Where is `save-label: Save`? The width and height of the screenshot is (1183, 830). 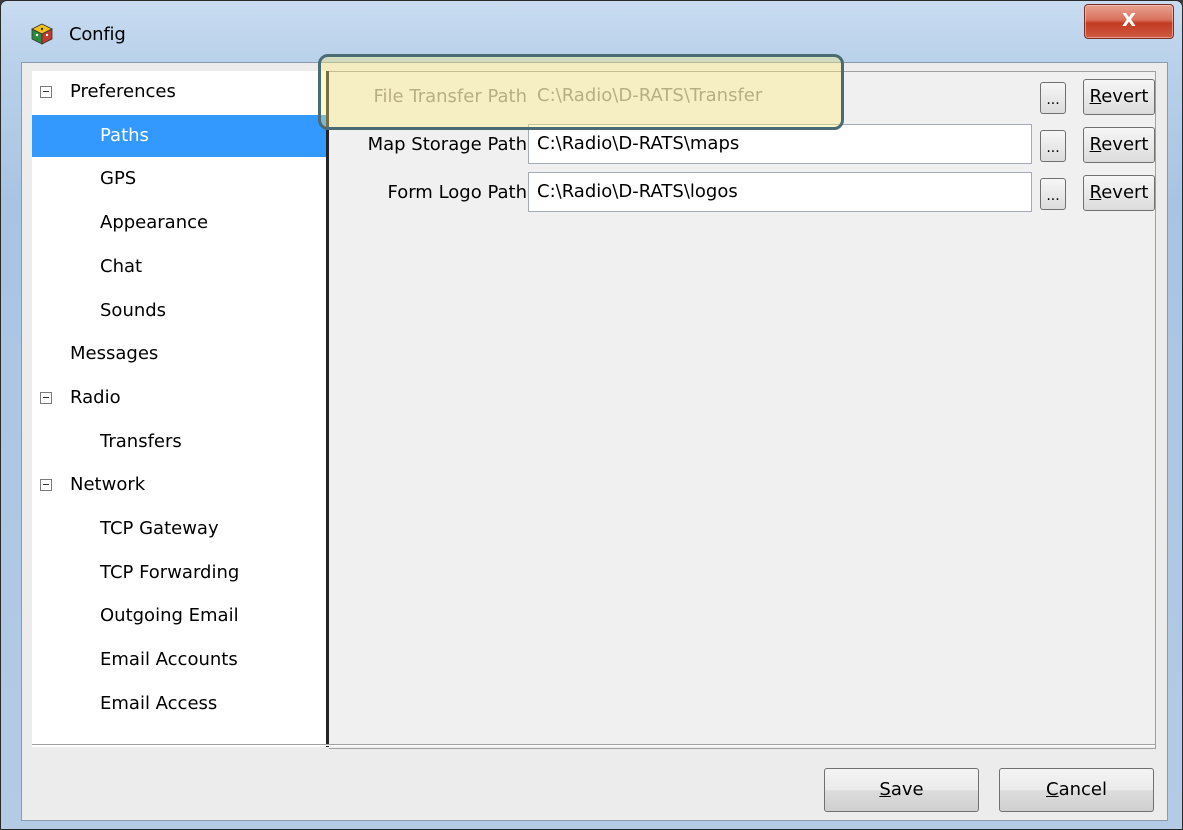 save-label: Save is located at coordinates (901, 789).